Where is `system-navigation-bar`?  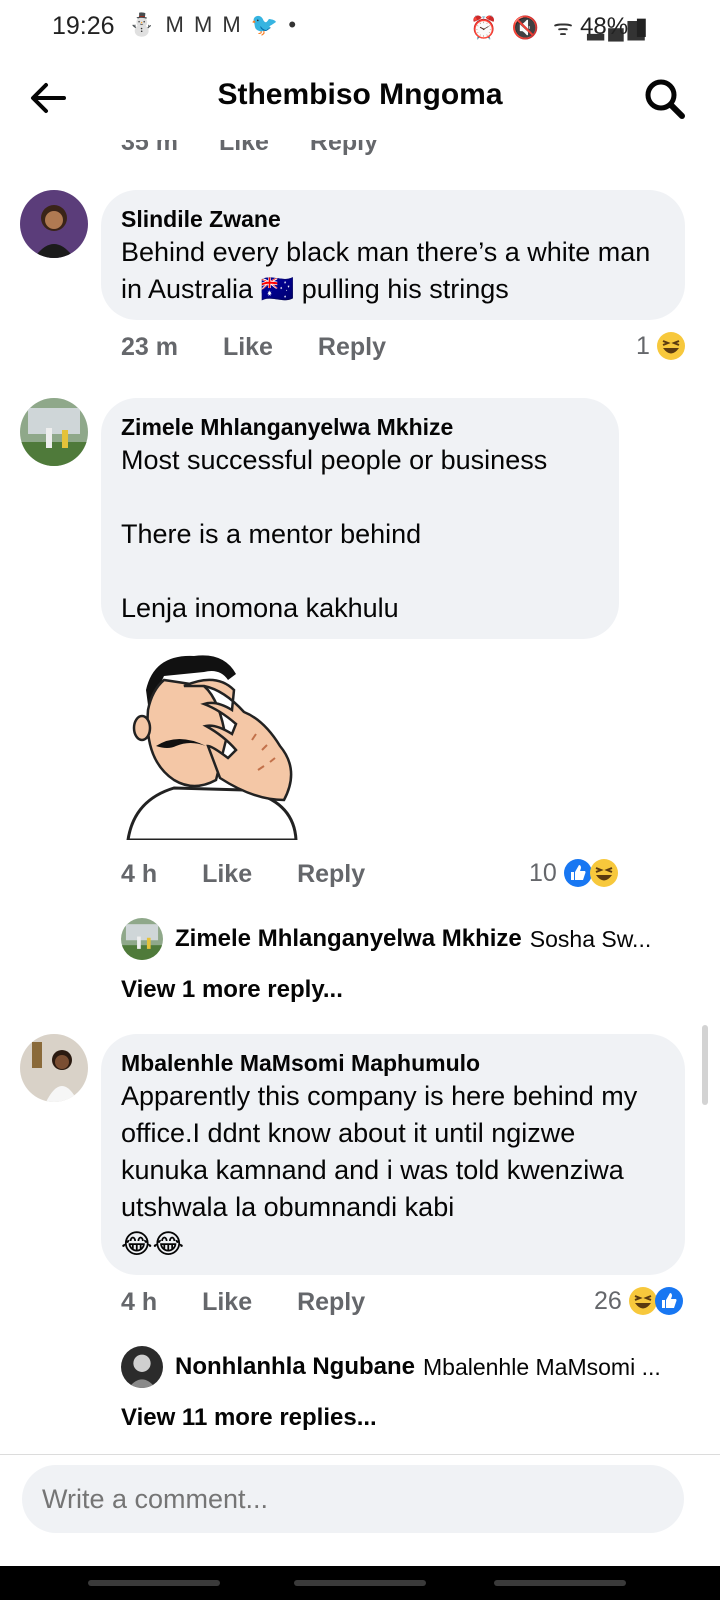 system-navigation-bar is located at coordinates (360, 1583).